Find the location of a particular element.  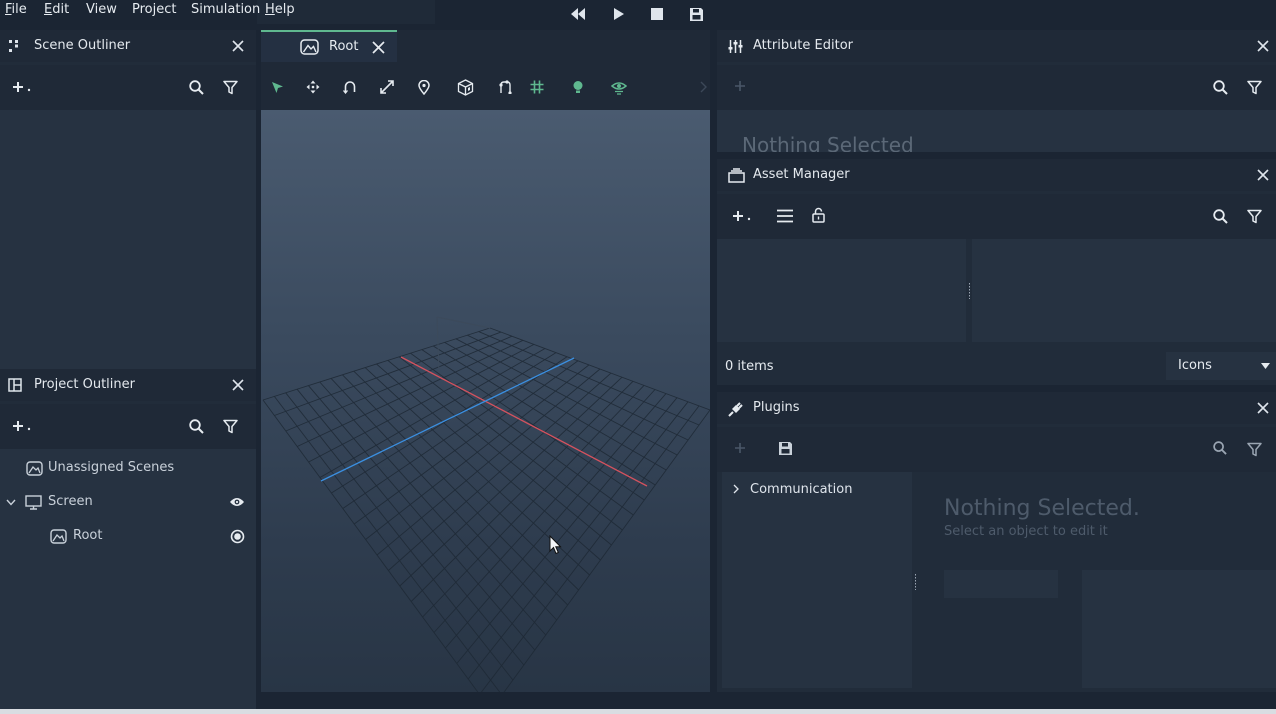

scene-outliner-panel: Scene Outliner is located at coordinates (128, 199).